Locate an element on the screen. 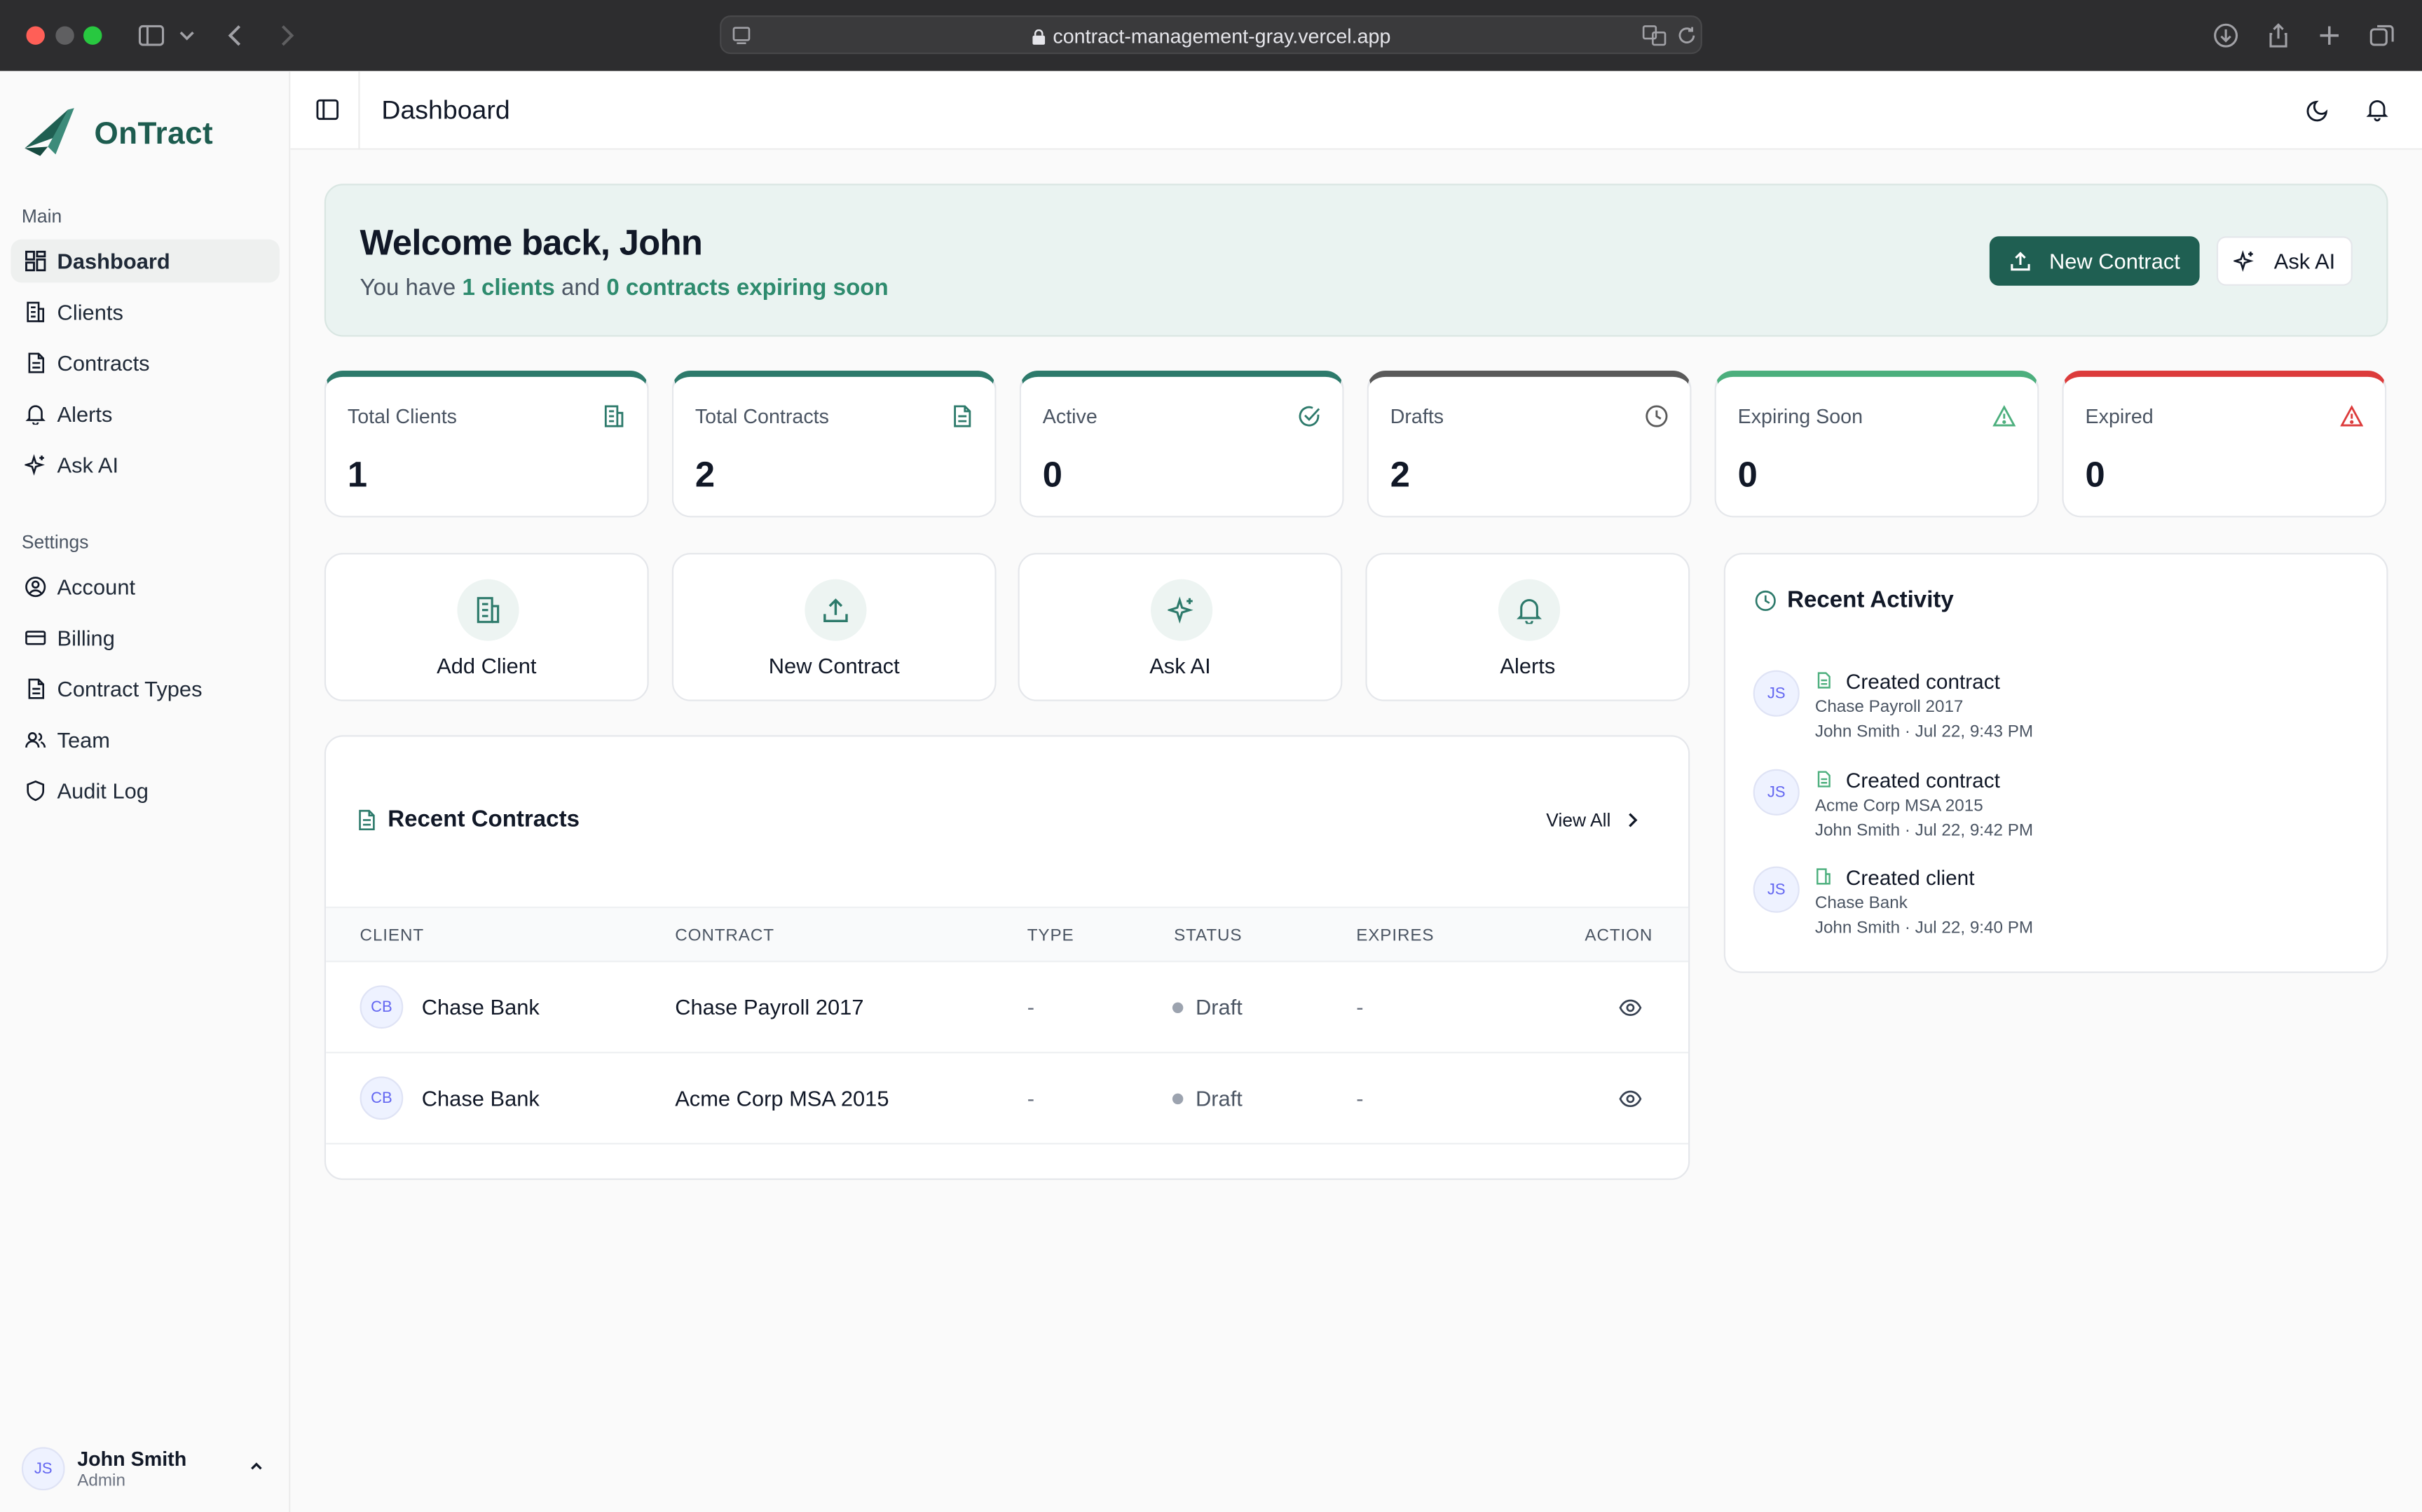 Image resolution: width=2422 pixels, height=1512 pixels. sidebar-item-contracts: Contracts is located at coordinates (145, 363).